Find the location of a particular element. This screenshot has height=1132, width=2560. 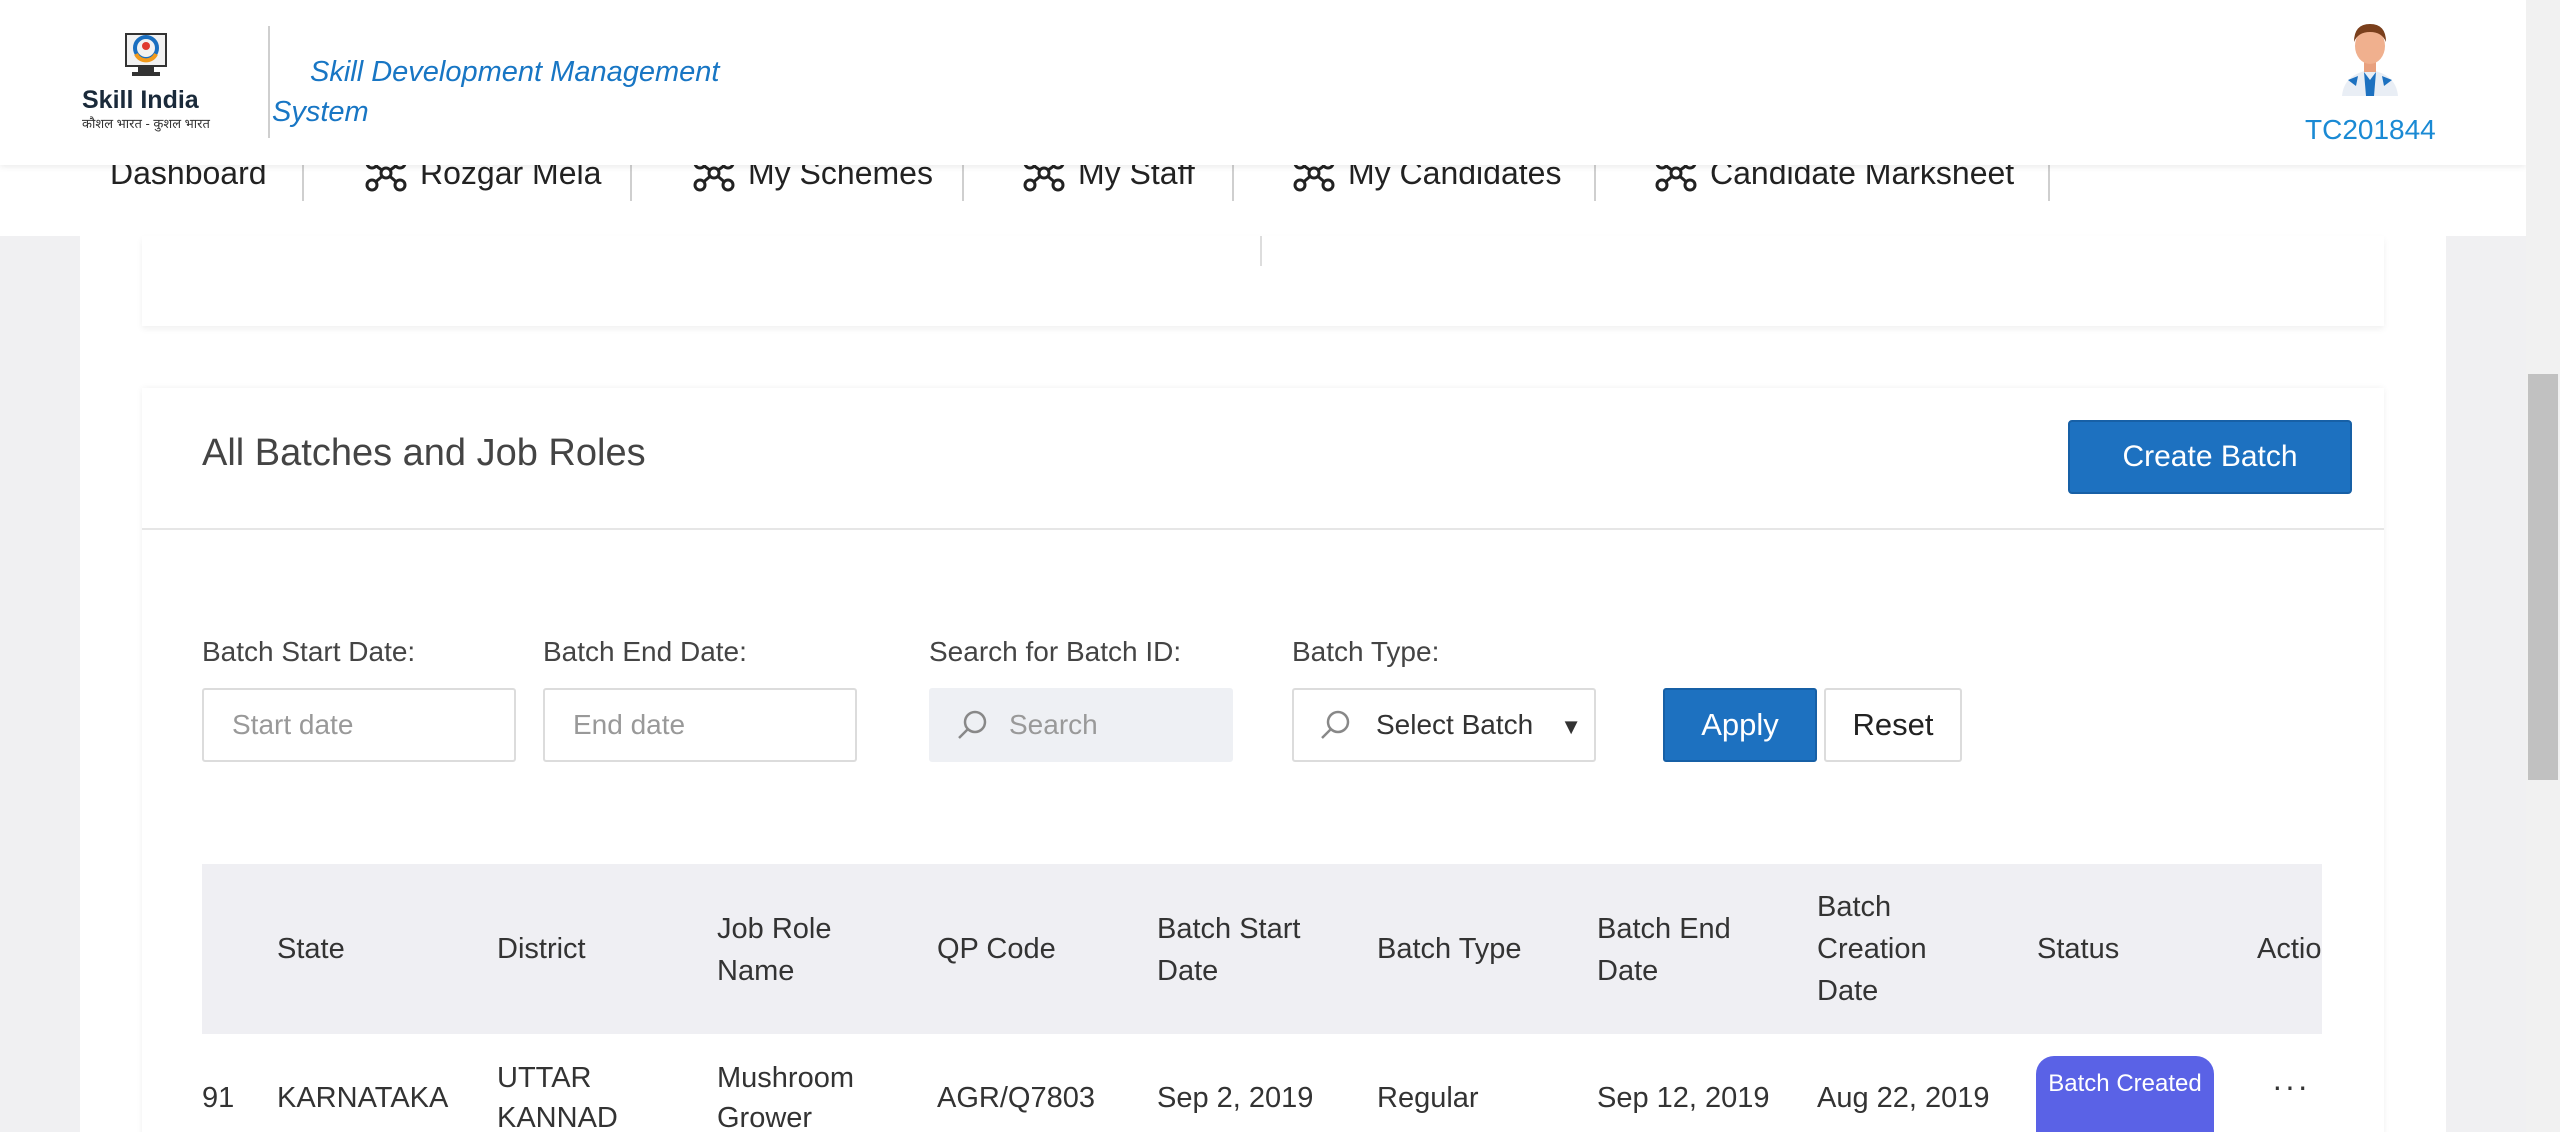

status-badge: Batch Created is located at coordinates (2125, 1094).